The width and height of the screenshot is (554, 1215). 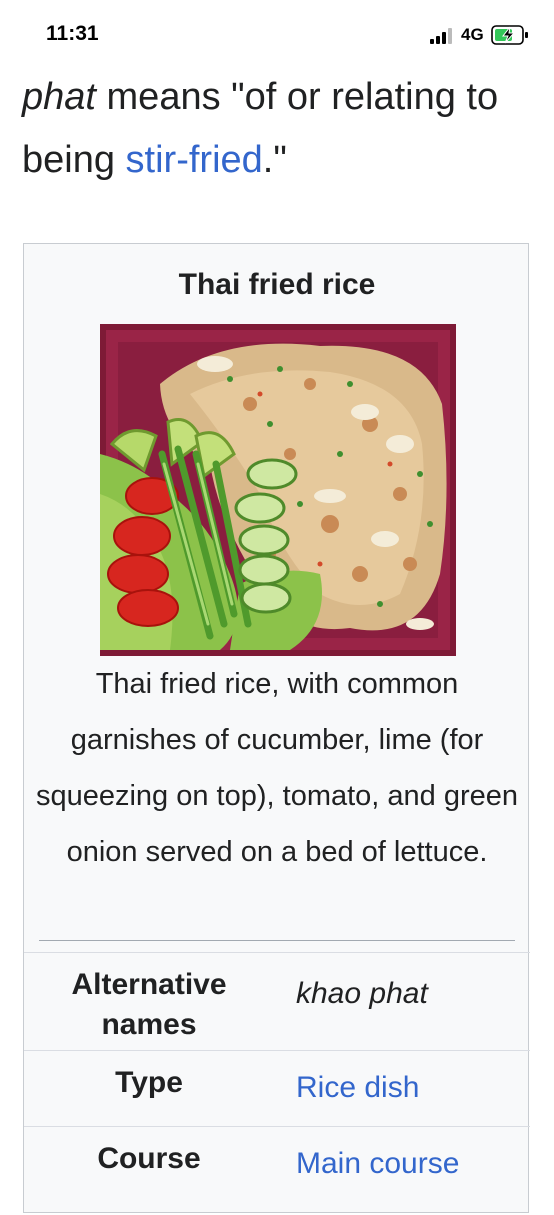 What do you see at coordinates (472, 34) in the screenshot?
I see `network-type: 4G` at bounding box center [472, 34].